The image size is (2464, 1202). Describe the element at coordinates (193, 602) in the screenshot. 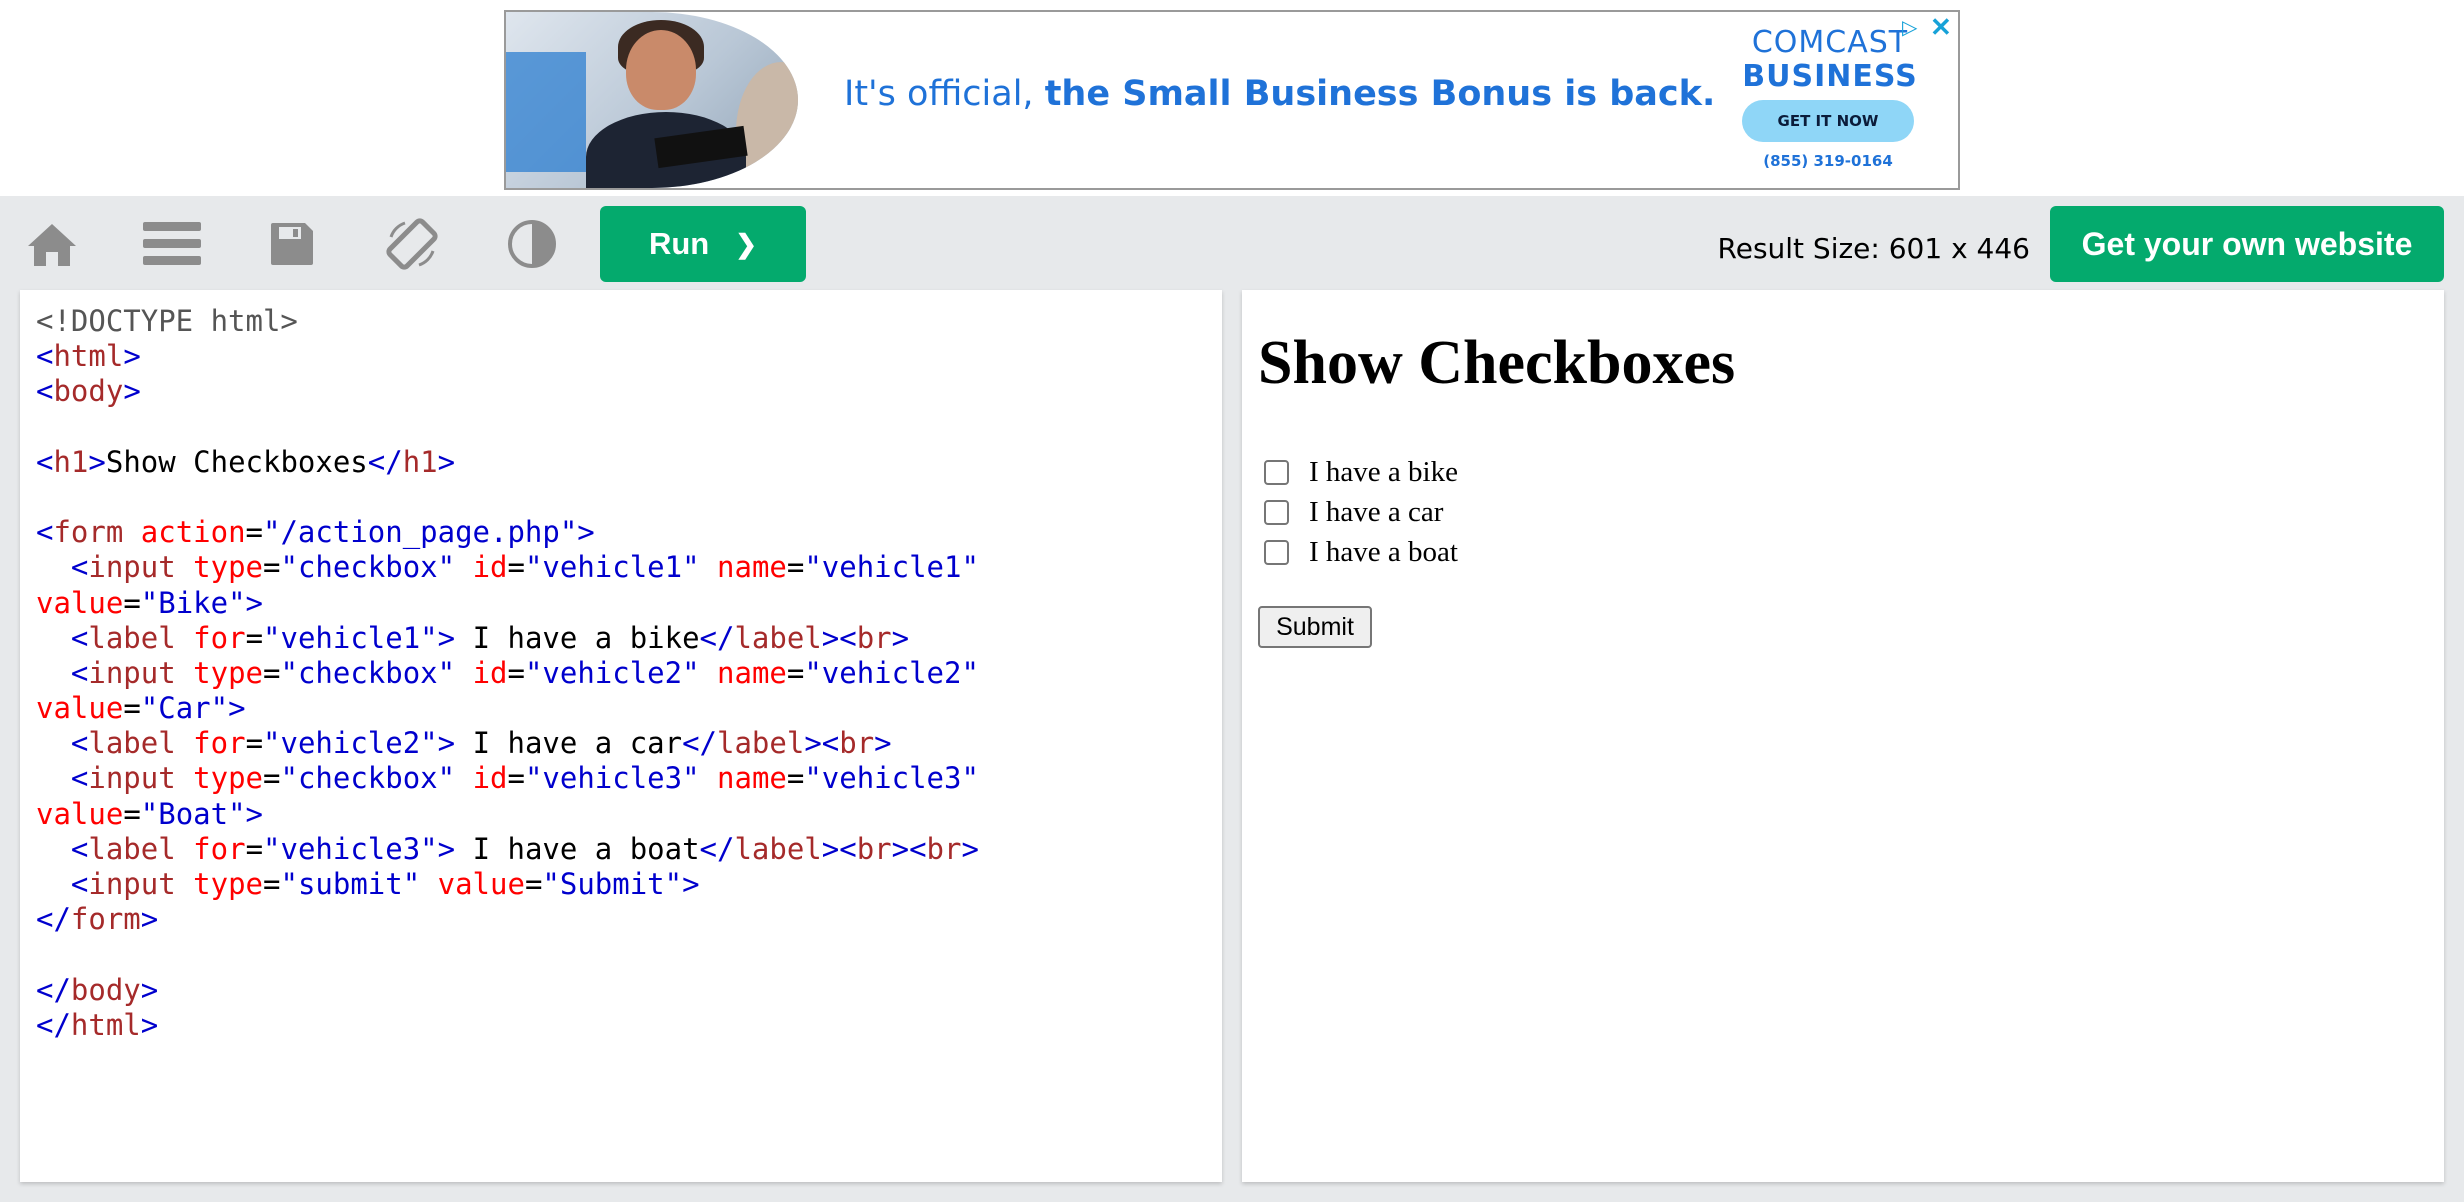

I see `code-token-val: "Bike"` at that location.